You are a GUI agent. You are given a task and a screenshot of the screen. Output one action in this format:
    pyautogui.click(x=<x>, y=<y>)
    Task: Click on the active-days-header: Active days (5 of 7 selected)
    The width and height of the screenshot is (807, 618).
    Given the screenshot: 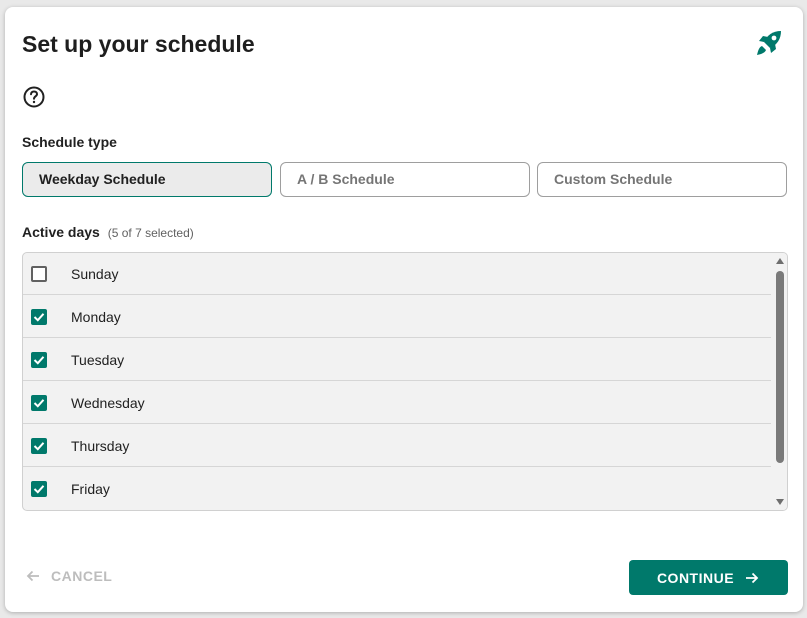 What is the action you would take?
    pyautogui.click(x=108, y=232)
    